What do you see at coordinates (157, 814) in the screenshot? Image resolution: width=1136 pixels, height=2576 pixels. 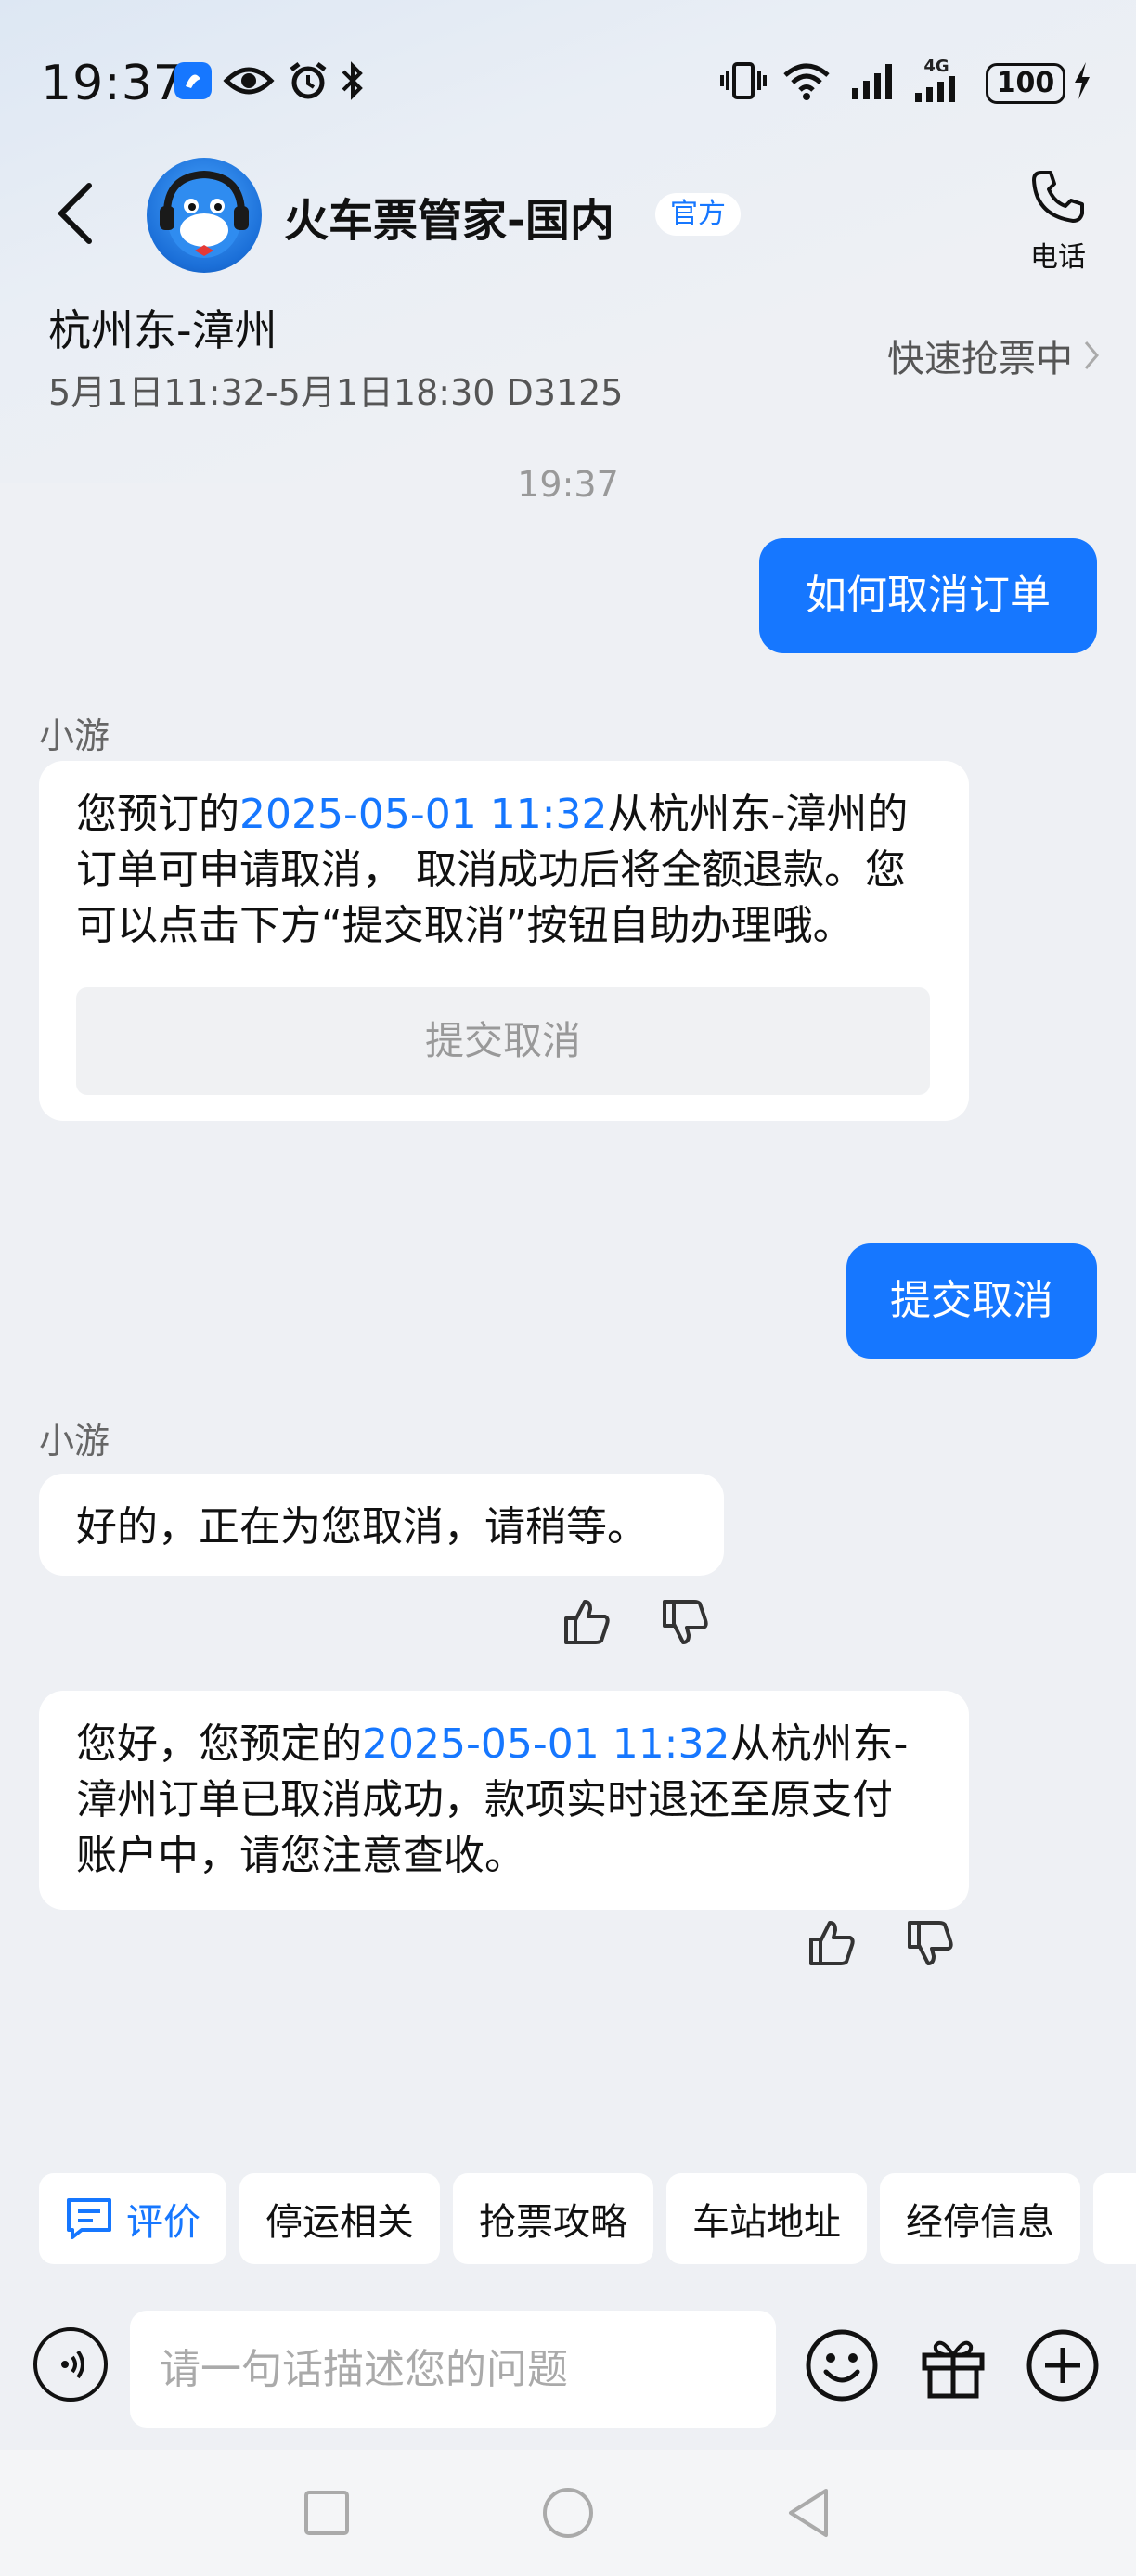 I see `message-text: 您预订的` at bounding box center [157, 814].